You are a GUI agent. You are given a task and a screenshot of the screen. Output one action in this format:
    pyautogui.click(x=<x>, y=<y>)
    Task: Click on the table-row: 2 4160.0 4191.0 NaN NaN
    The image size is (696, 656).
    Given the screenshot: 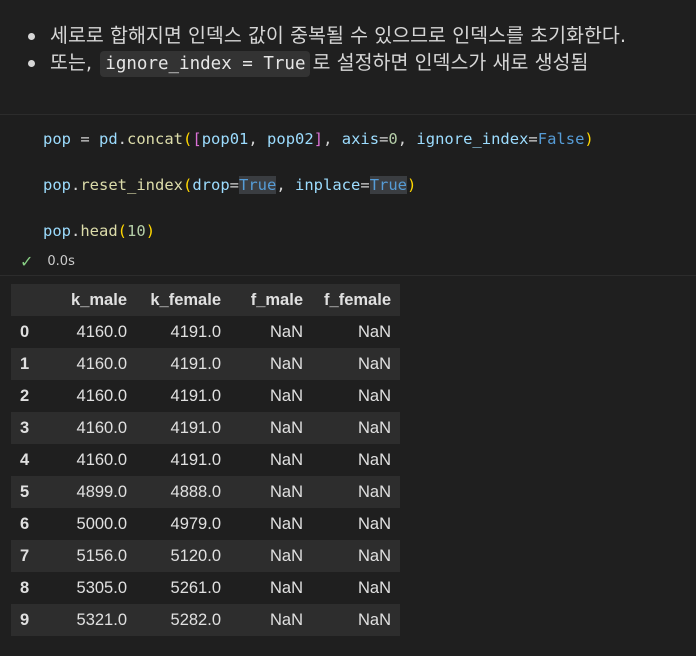 What is the action you would take?
    pyautogui.click(x=205, y=396)
    